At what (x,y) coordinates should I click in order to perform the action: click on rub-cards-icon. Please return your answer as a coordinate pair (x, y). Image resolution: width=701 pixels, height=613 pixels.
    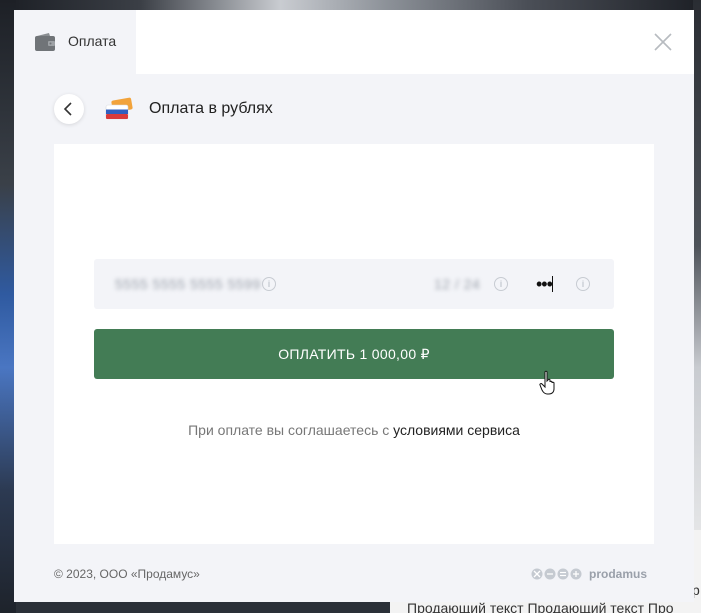
    Looking at the image, I should click on (119, 108).